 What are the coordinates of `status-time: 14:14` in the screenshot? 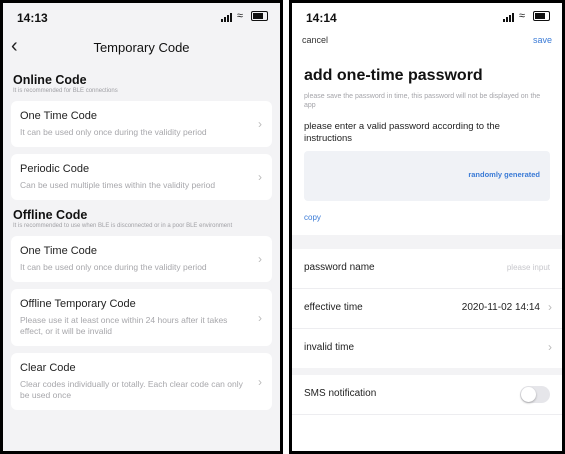 It's located at (321, 18).